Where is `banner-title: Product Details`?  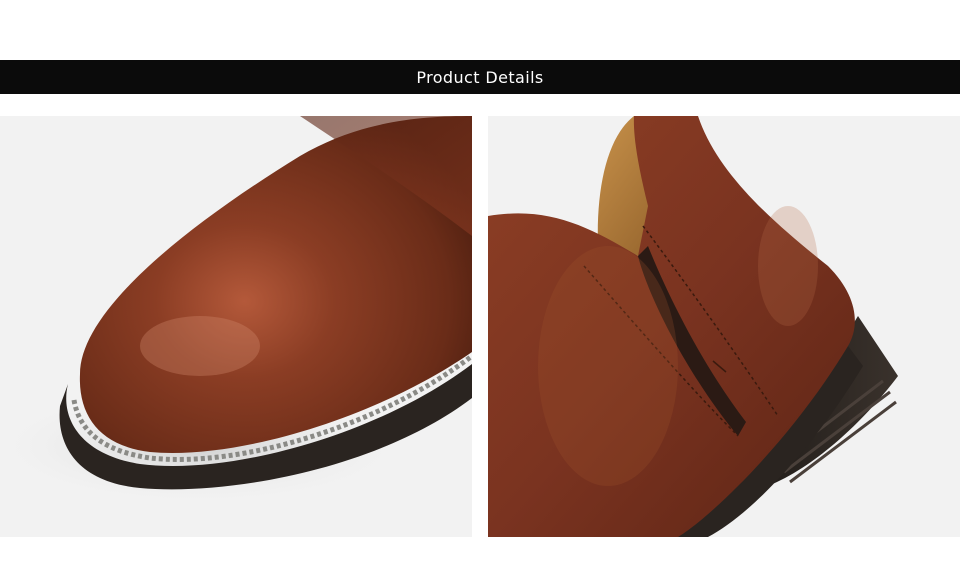 banner-title: Product Details is located at coordinates (480, 77).